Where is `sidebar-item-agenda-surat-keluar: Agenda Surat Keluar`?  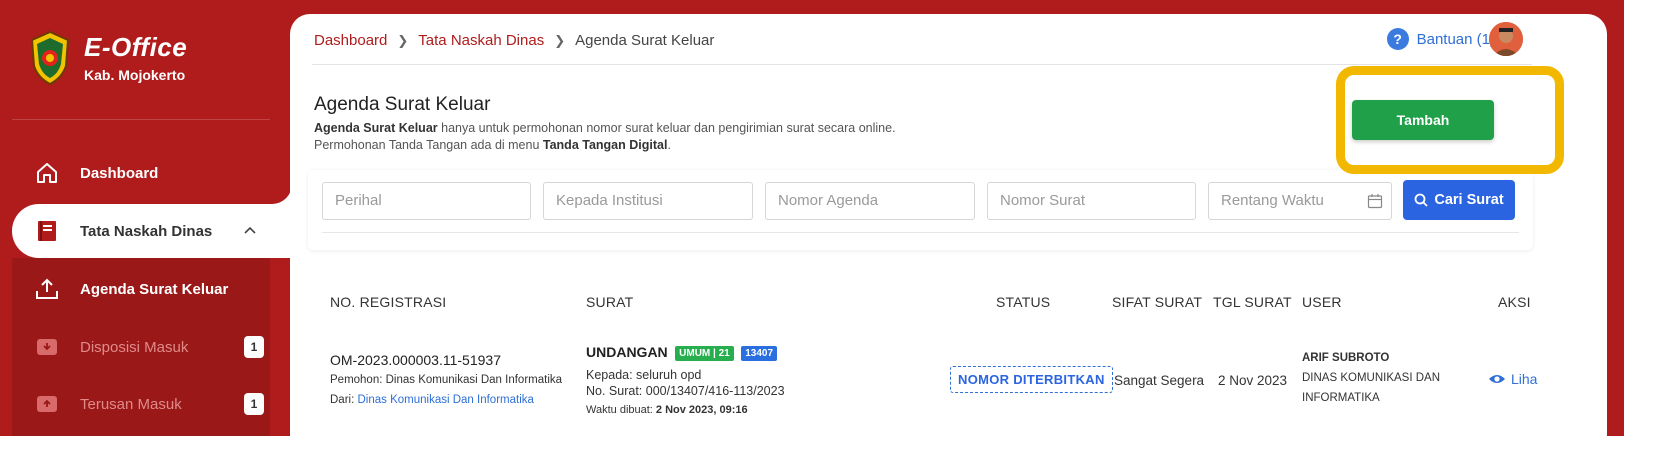 sidebar-item-agenda-surat-keluar: Agenda Surat Keluar is located at coordinates (131, 289).